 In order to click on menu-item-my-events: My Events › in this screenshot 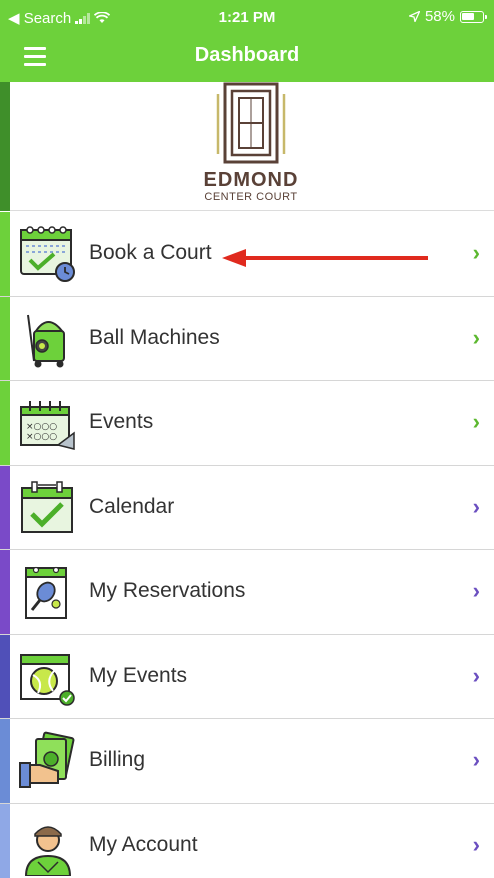, I will do `click(247, 676)`.